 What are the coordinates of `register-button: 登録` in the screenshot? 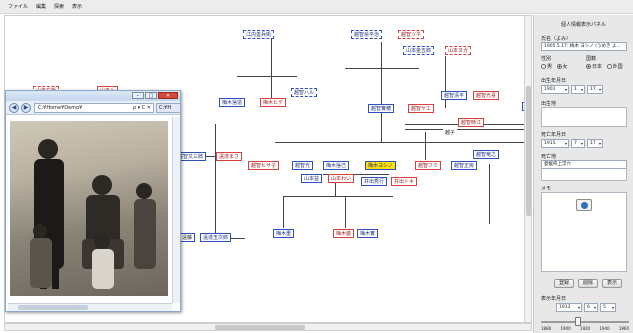 It's located at (564, 283).